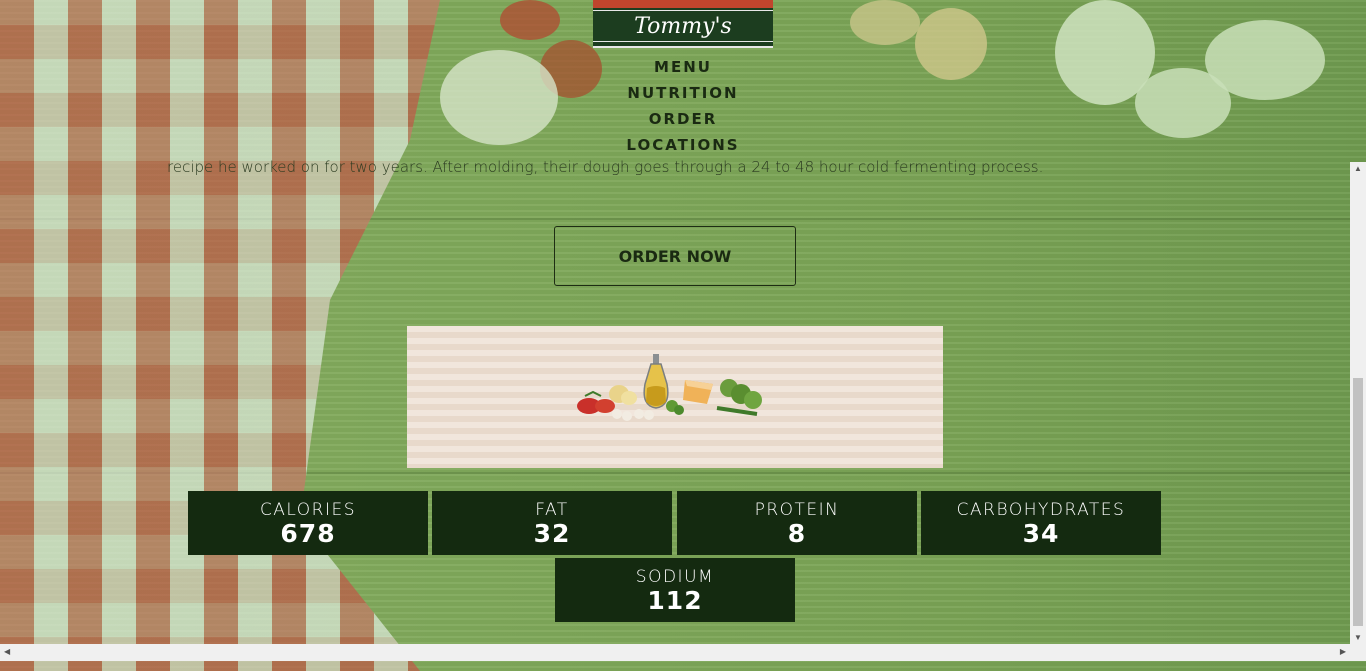 The height and width of the screenshot is (671, 1366). Describe the element at coordinates (675, 600) in the screenshot. I see `stat-value: 112` at that location.